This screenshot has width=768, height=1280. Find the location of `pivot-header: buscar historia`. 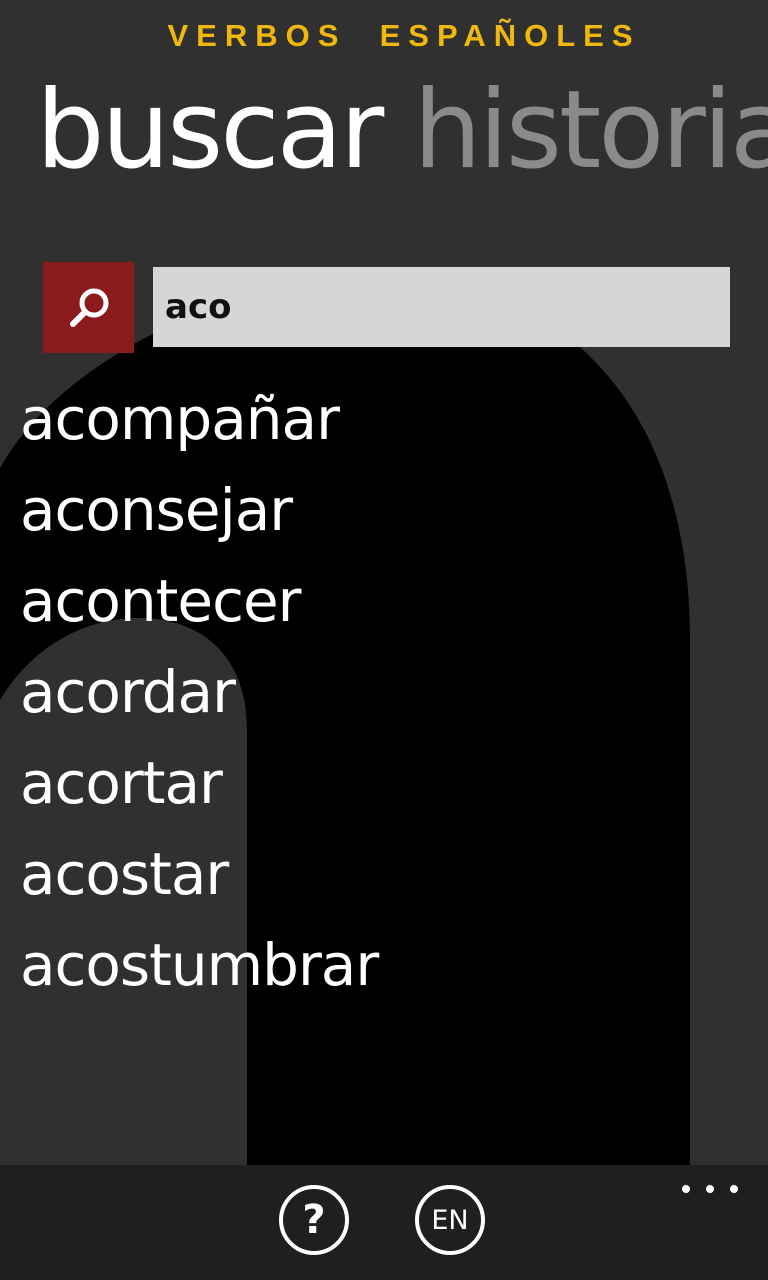

pivot-header: buscar historia is located at coordinates (402, 131).